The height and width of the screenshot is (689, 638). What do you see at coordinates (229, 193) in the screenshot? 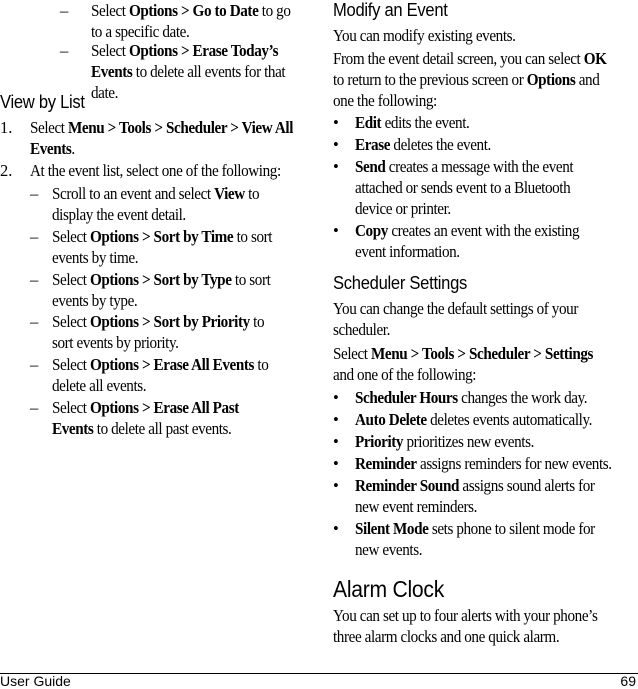
I see `bold-term: View` at bounding box center [229, 193].